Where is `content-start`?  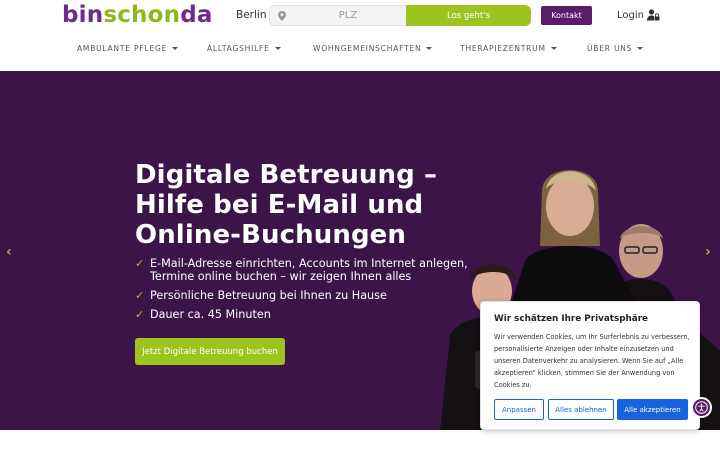 content-start is located at coordinates (360, 440).